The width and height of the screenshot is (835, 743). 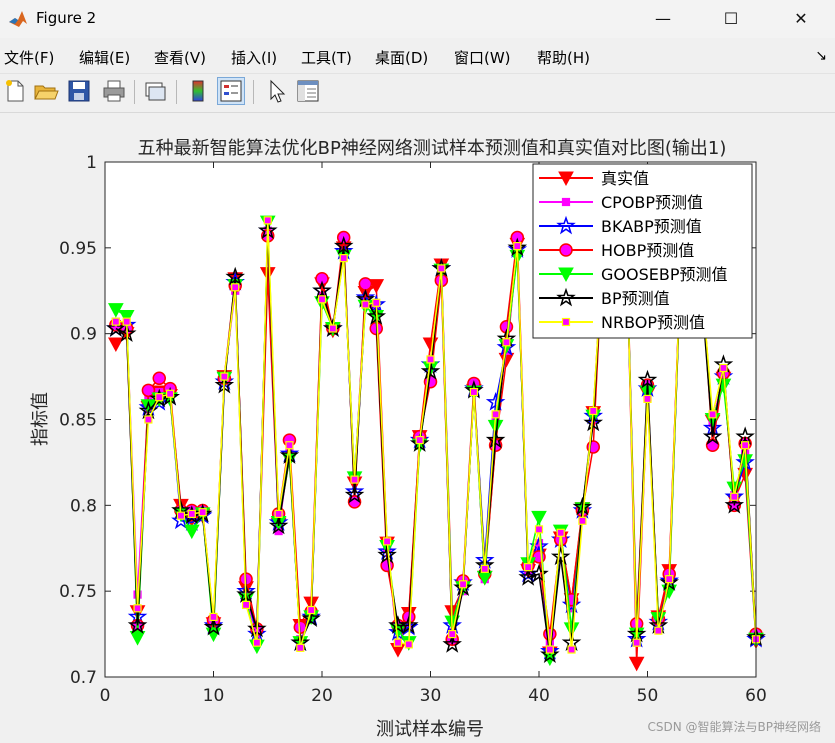 I want to click on y-tick-label: 0.85, so click(x=78, y=421).